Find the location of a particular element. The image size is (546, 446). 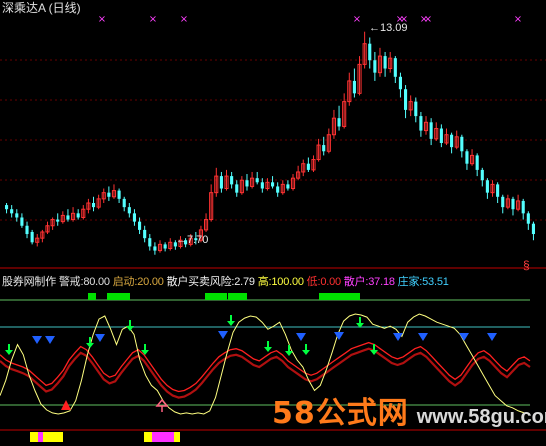

high-price-label: ←13.09 is located at coordinates (388, 28).